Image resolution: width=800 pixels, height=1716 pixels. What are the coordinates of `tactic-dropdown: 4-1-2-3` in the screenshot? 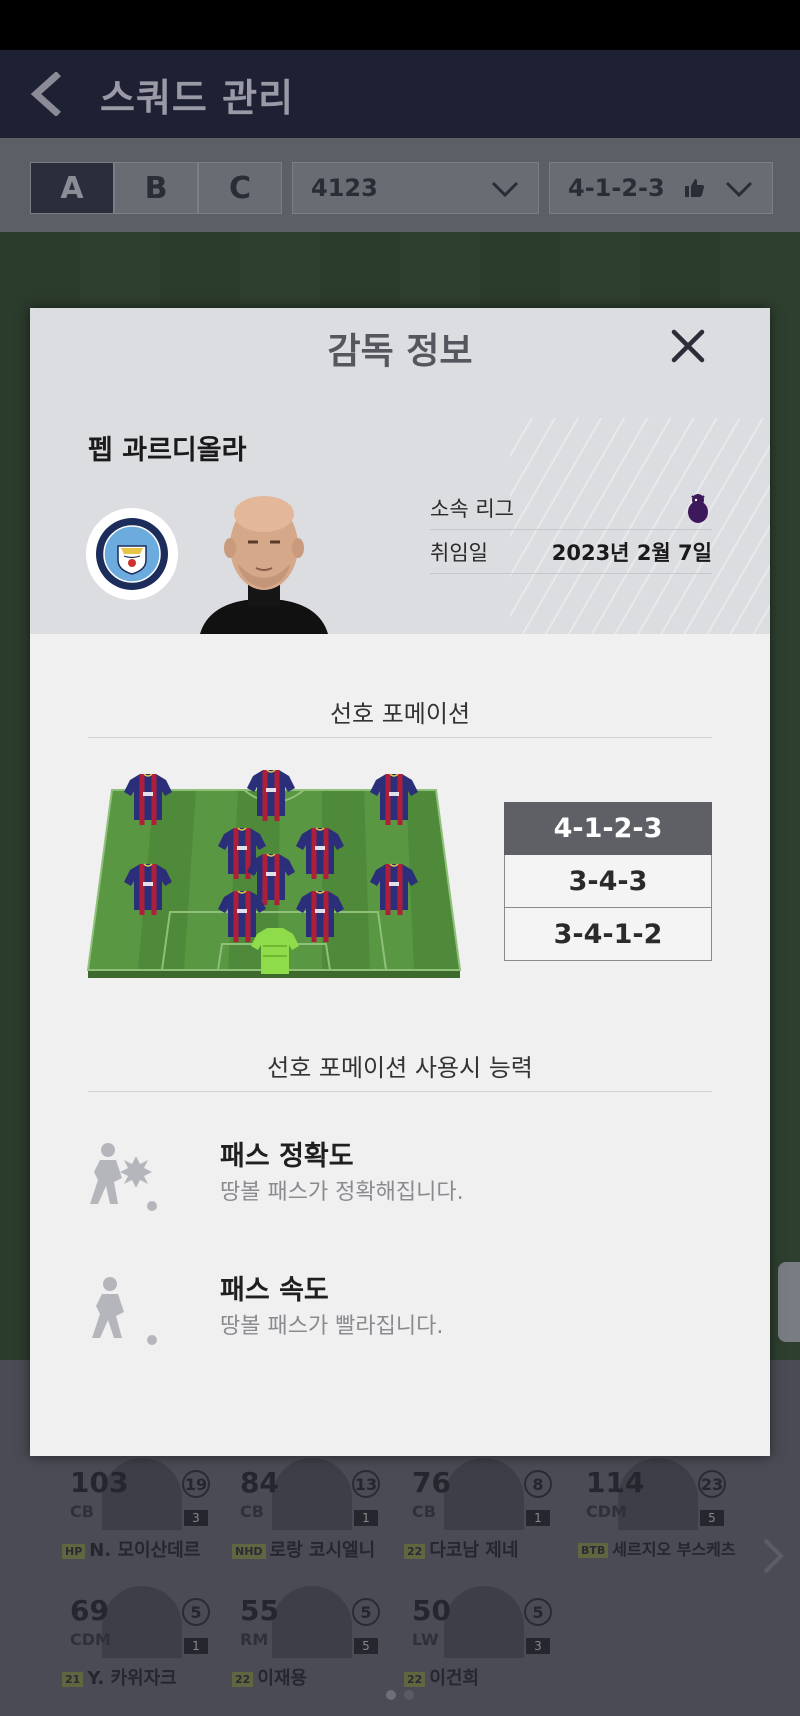 It's located at (661, 188).